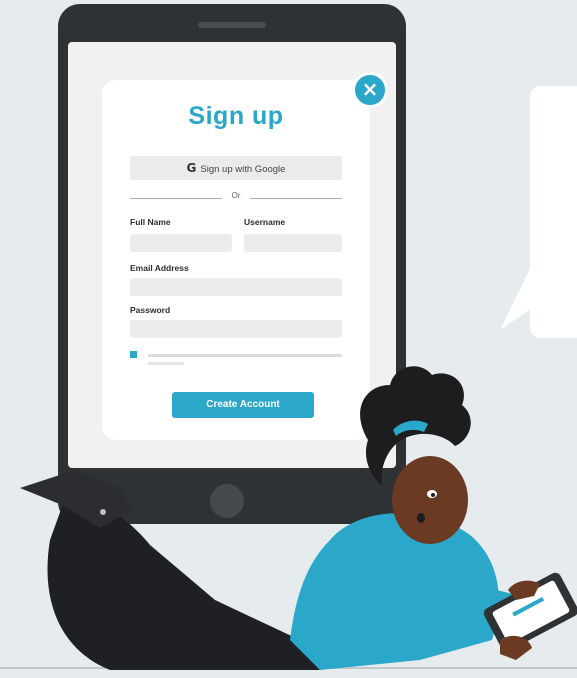 The image size is (577, 678). What do you see at coordinates (430, 500) in the screenshot?
I see `head` at bounding box center [430, 500].